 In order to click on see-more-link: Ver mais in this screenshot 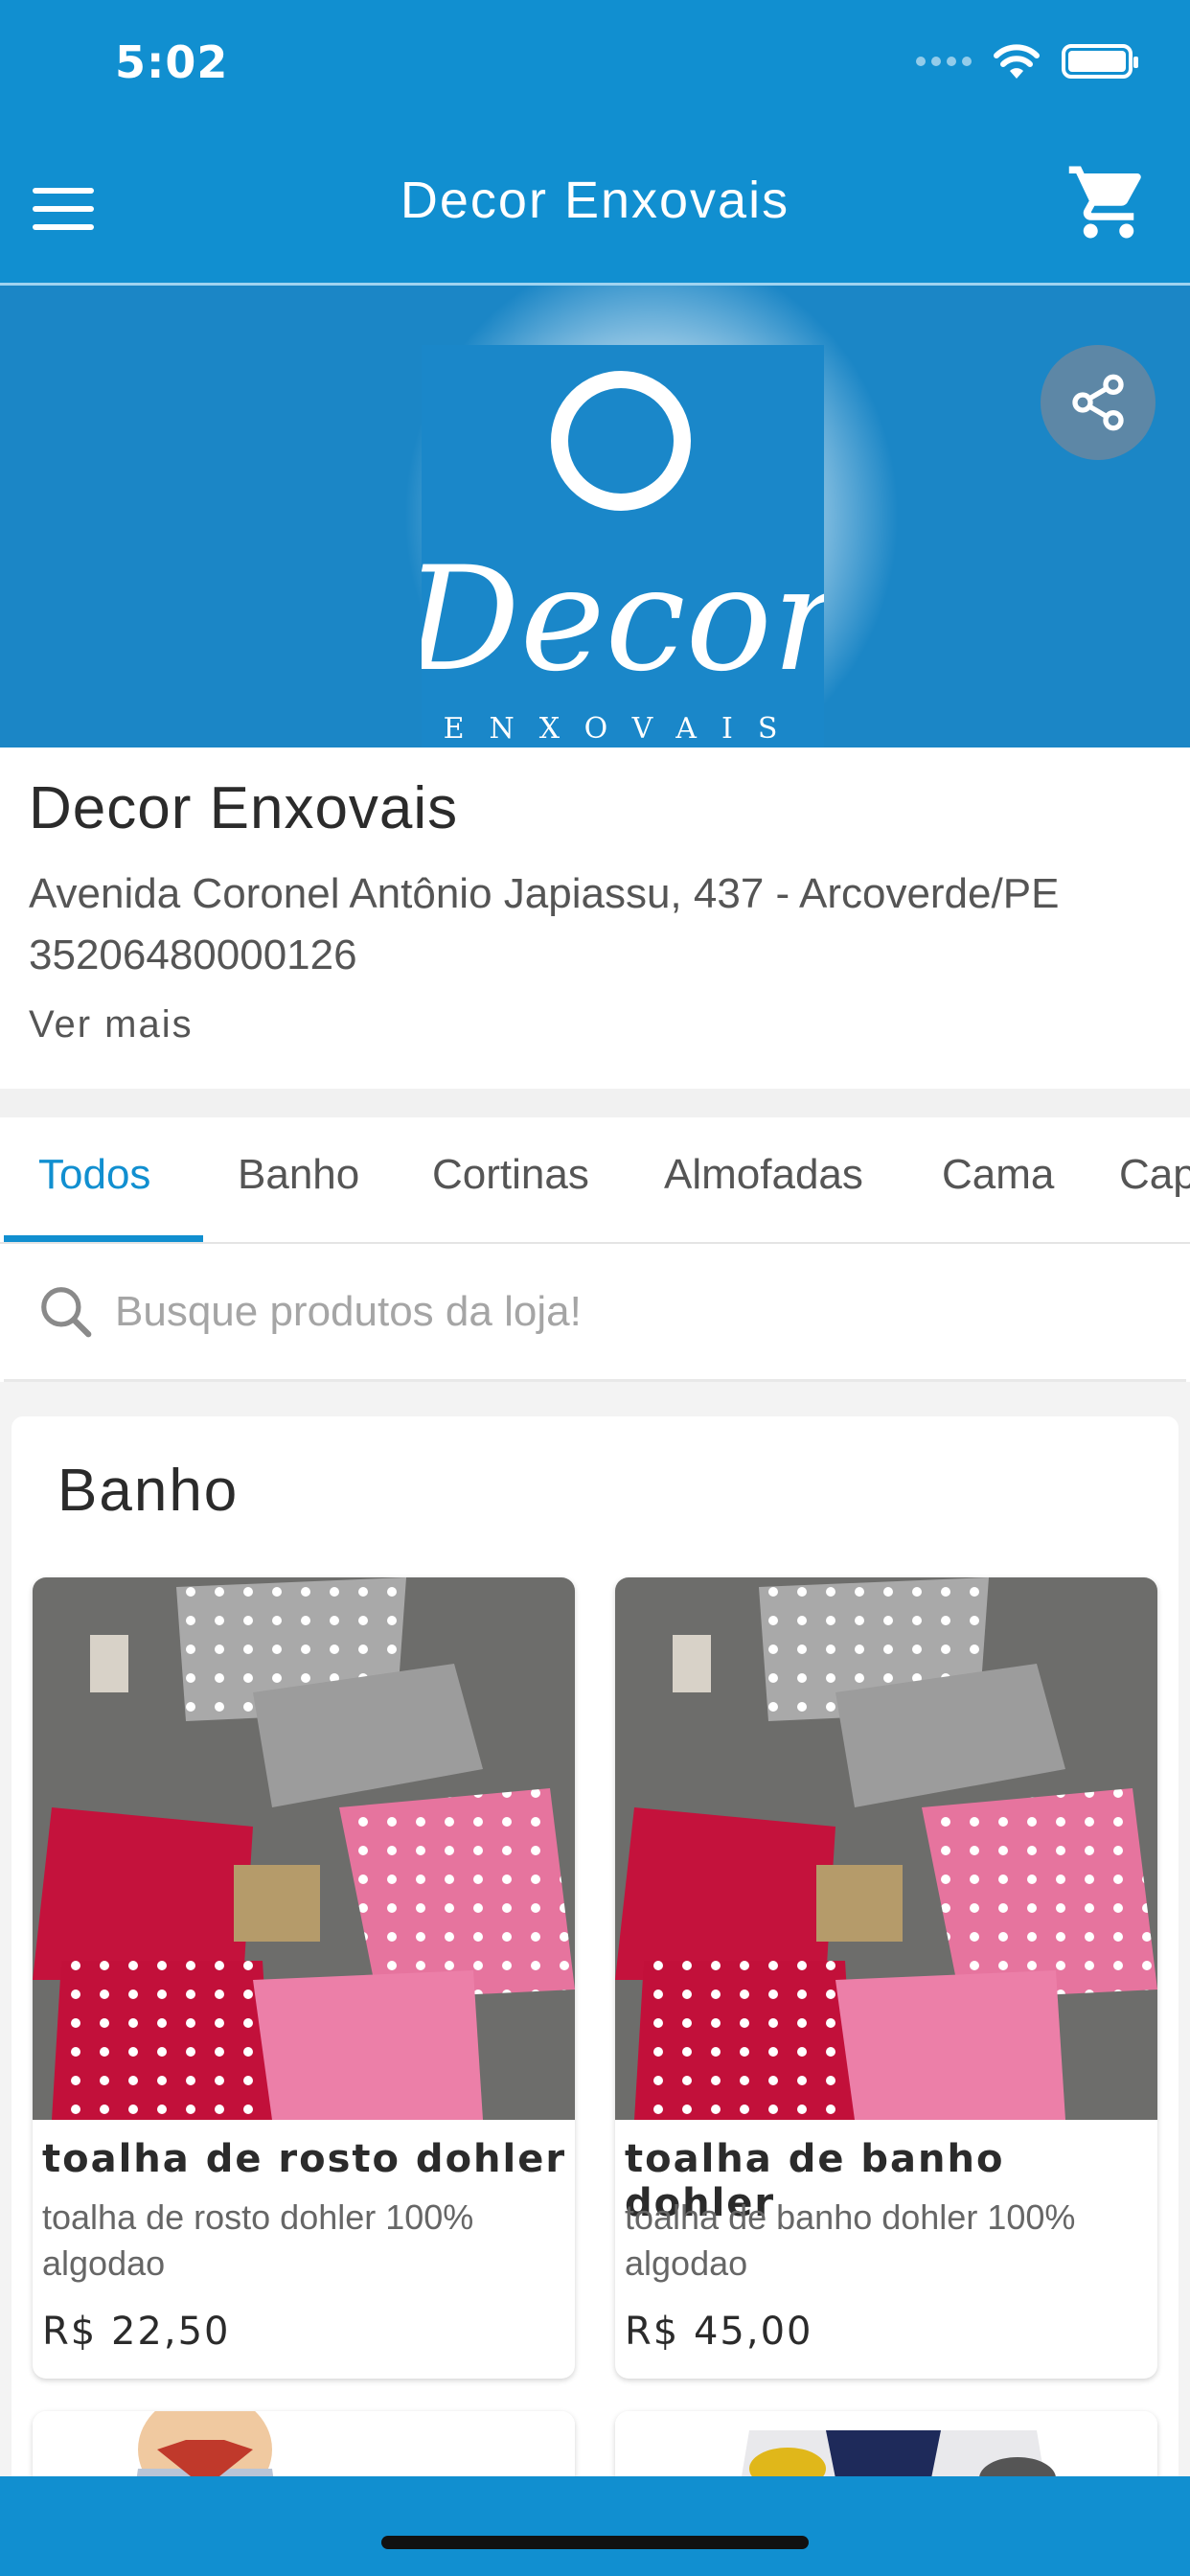, I will do `click(595, 1024)`.